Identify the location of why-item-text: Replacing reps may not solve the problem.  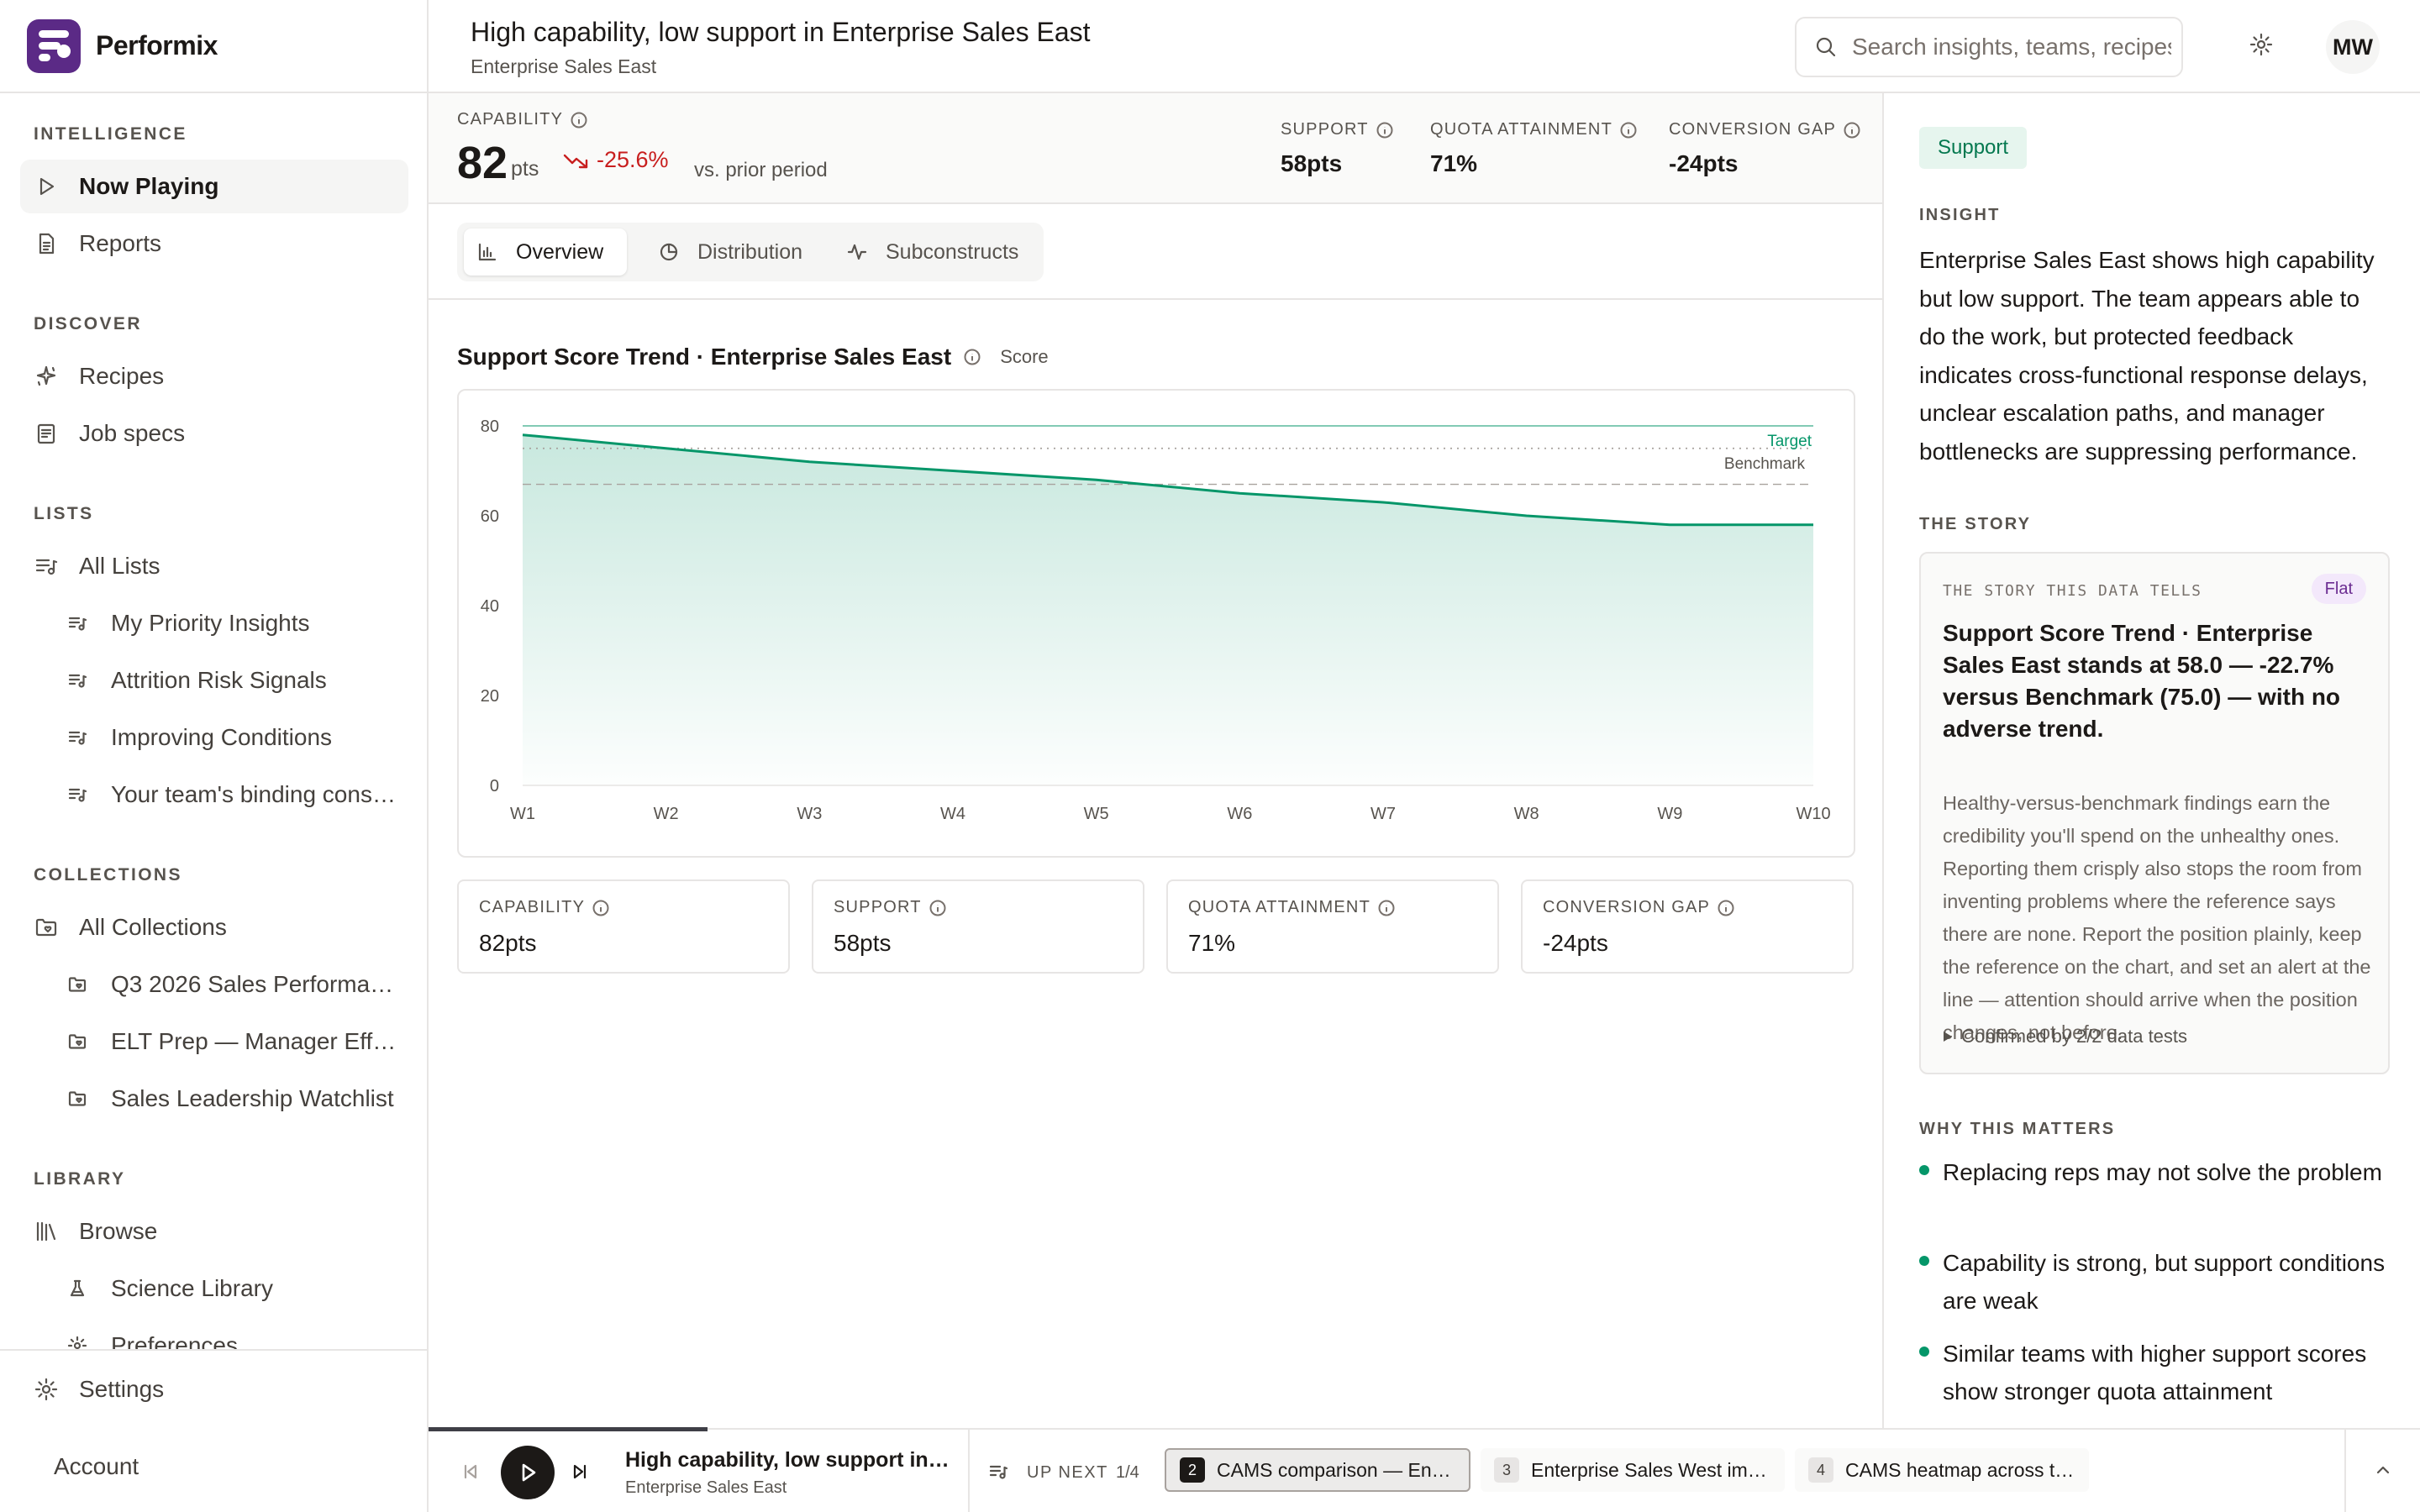
(2162, 1172).